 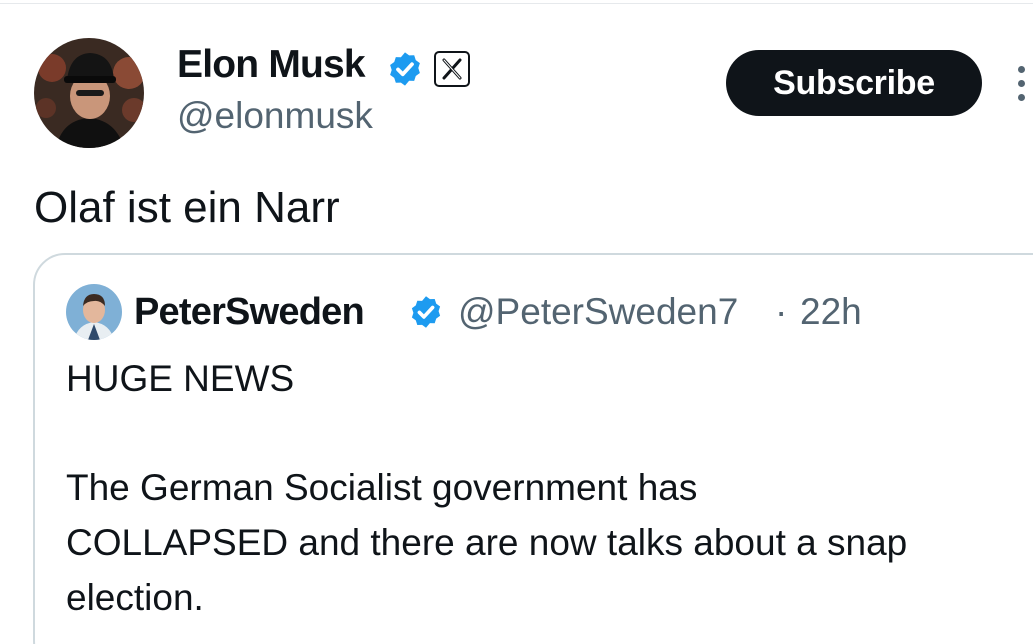 I want to click on author-name: Elon Musk, so click(x=271, y=65).